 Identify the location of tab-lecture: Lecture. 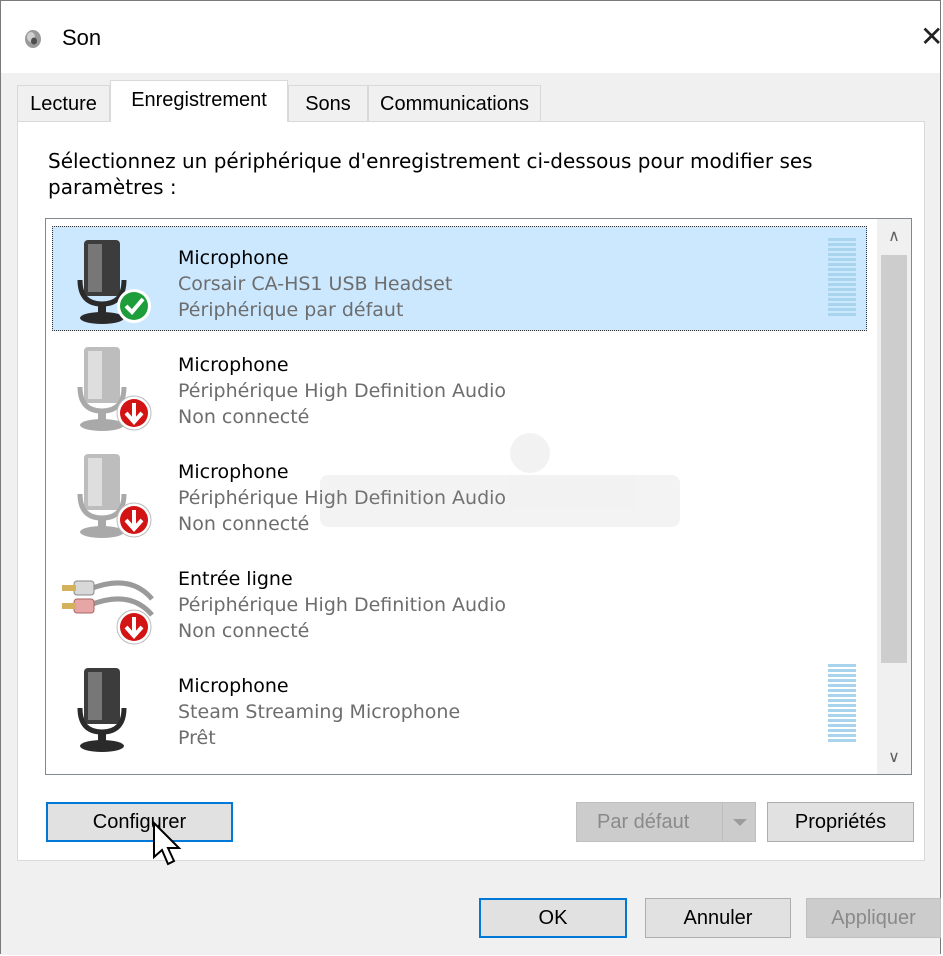
(63, 103).